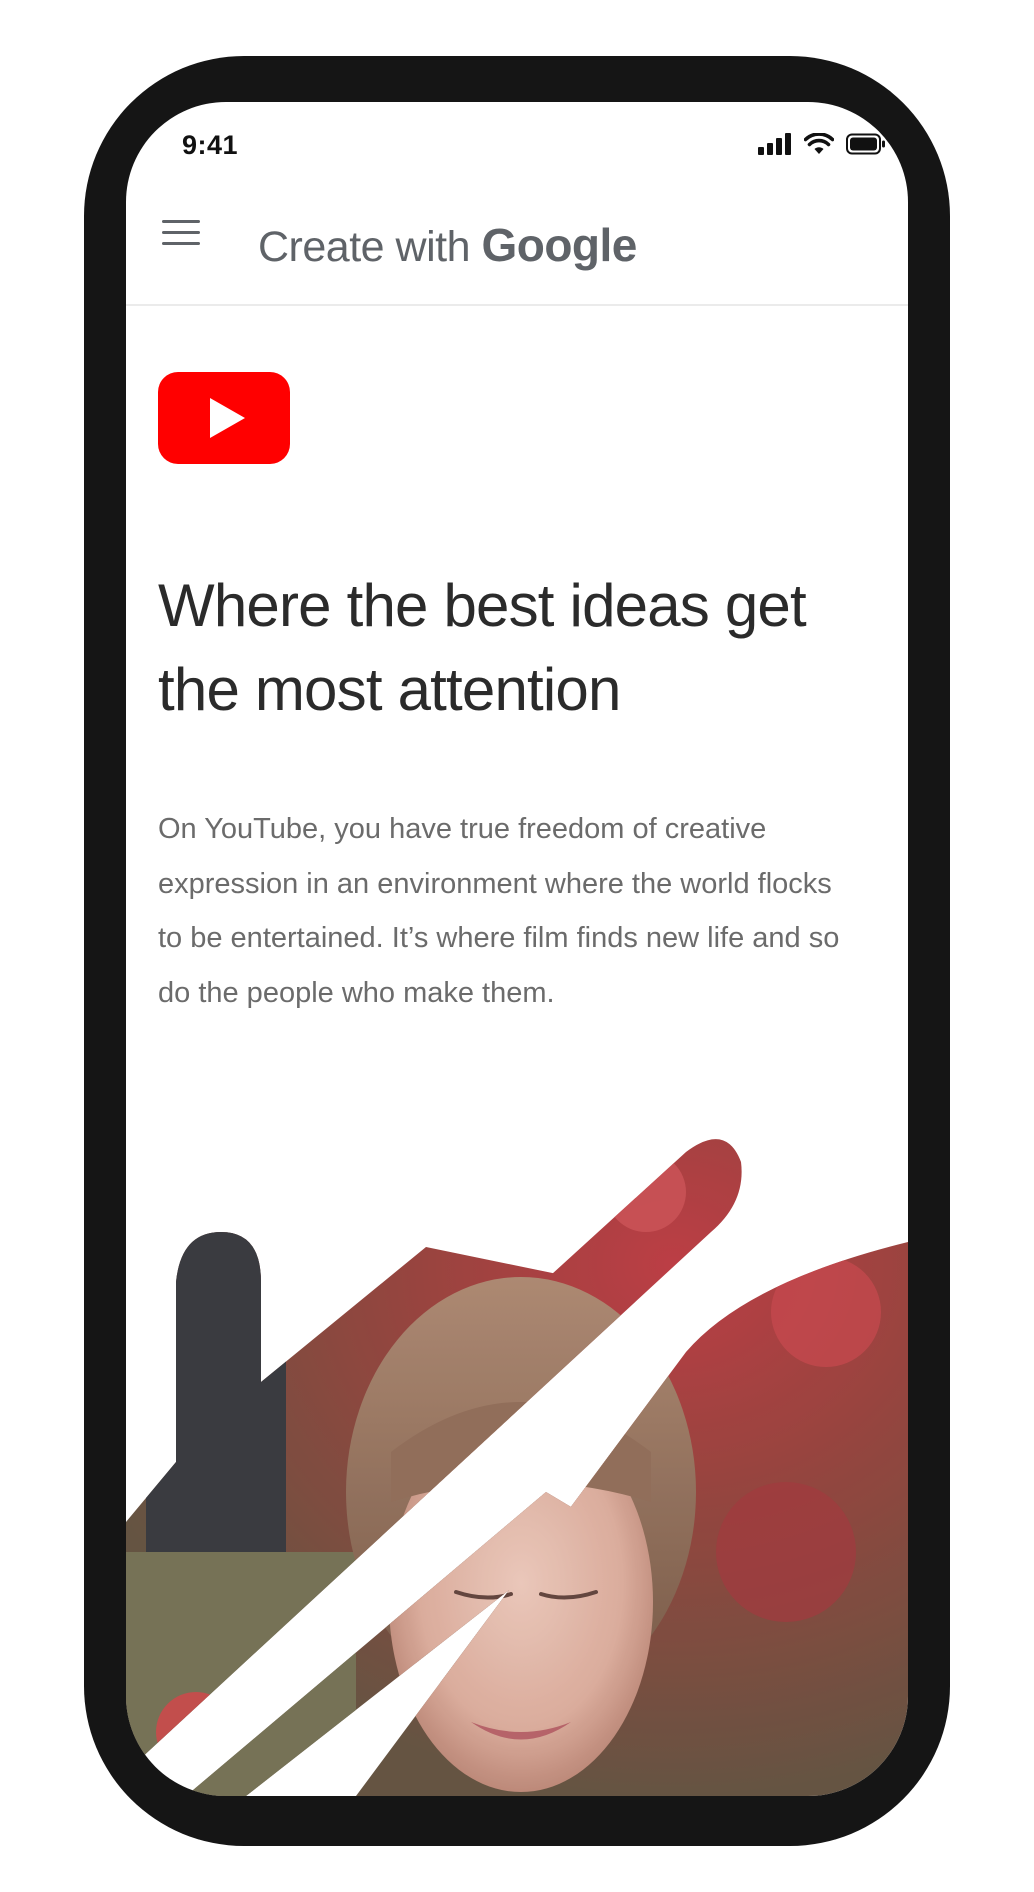 The width and height of the screenshot is (1034, 1892). Describe the element at coordinates (774, 144) in the screenshot. I see `signal-icon` at that location.